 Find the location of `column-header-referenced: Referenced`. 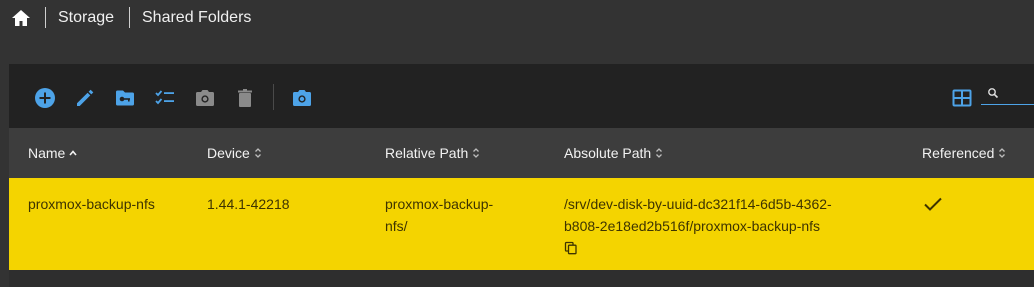

column-header-referenced: Referenced is located at coordinates (964, 153).